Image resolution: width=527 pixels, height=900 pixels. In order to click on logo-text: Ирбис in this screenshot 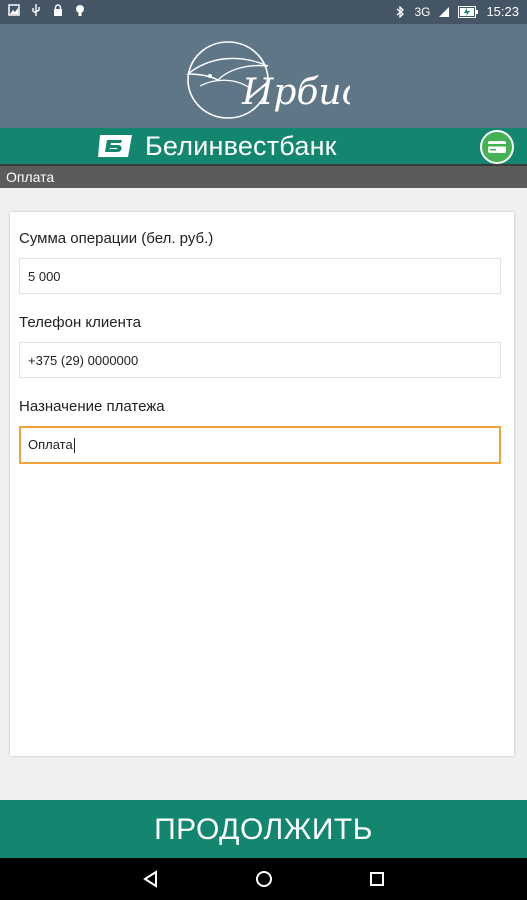, I will do `click(295, 92)`.